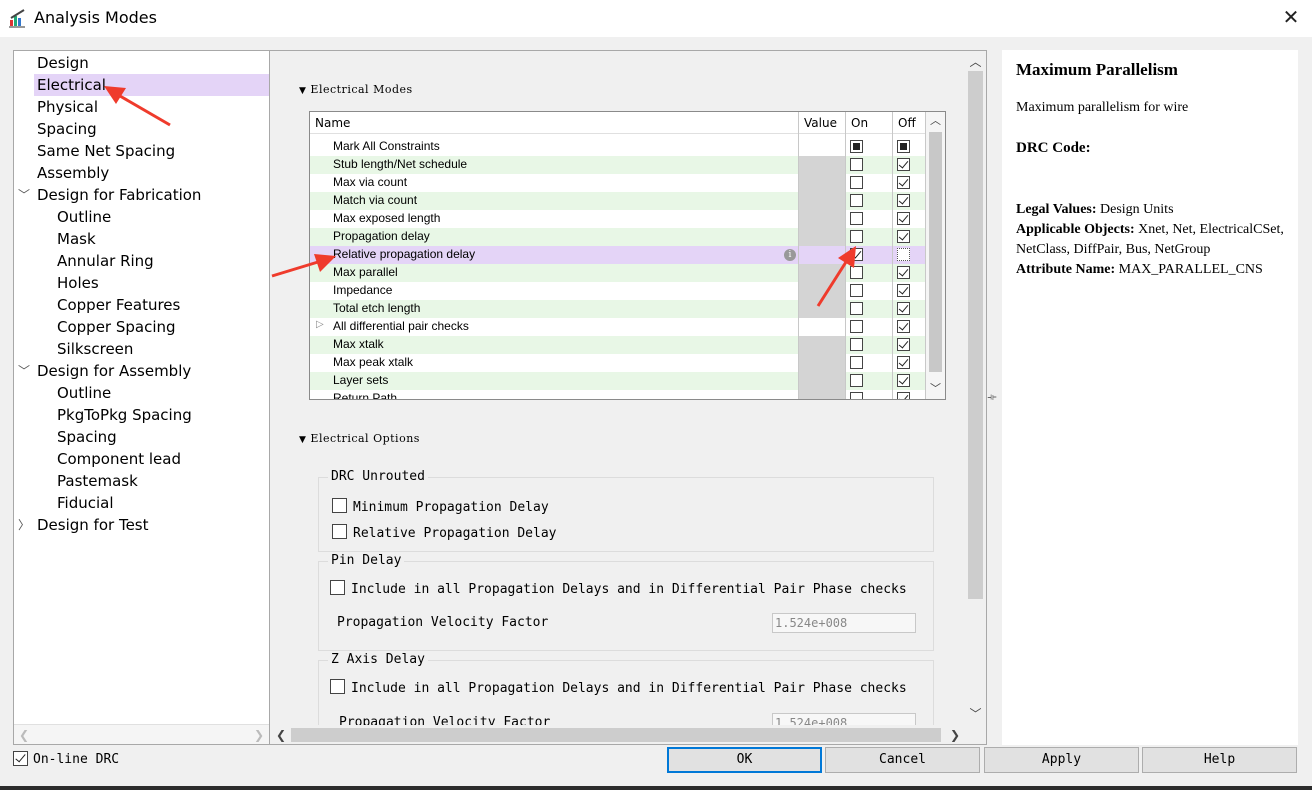 Image resolution: width=1312 pixels, height=790 pixels. Describe the element at coordinates (618, 201) in the screenshot. I see `table-row: Match via count` at that location.